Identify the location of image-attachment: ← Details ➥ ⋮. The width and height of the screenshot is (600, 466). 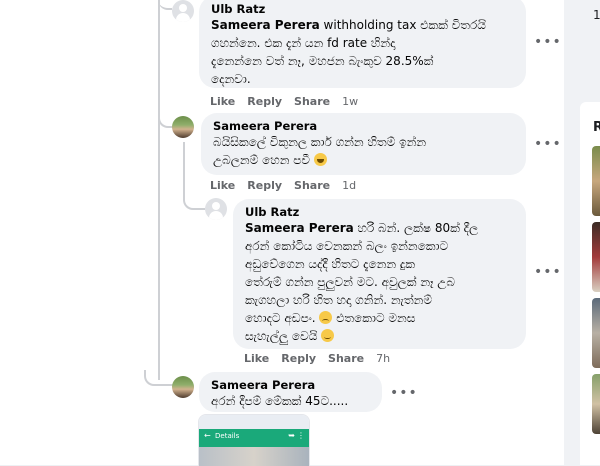
(254, 440).